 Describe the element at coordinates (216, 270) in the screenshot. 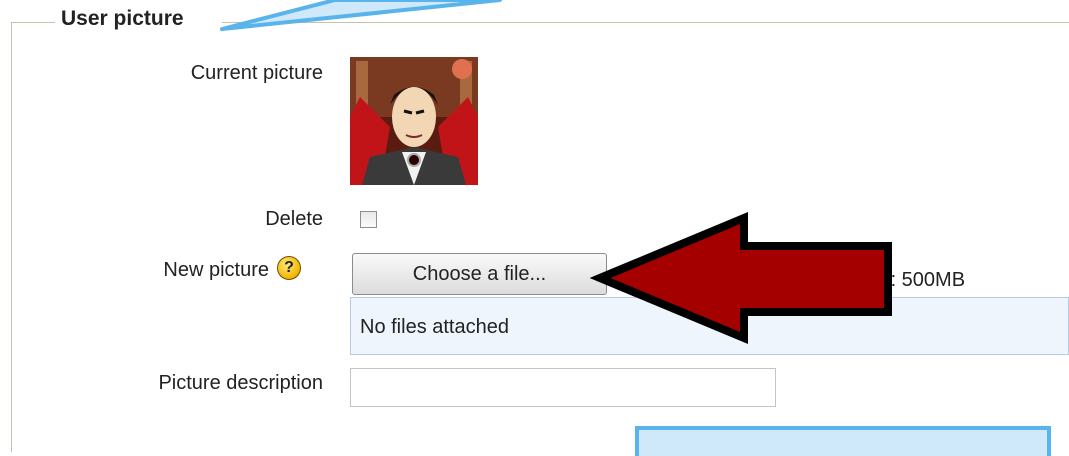

I see `new-picture-label: New picture` at that location.